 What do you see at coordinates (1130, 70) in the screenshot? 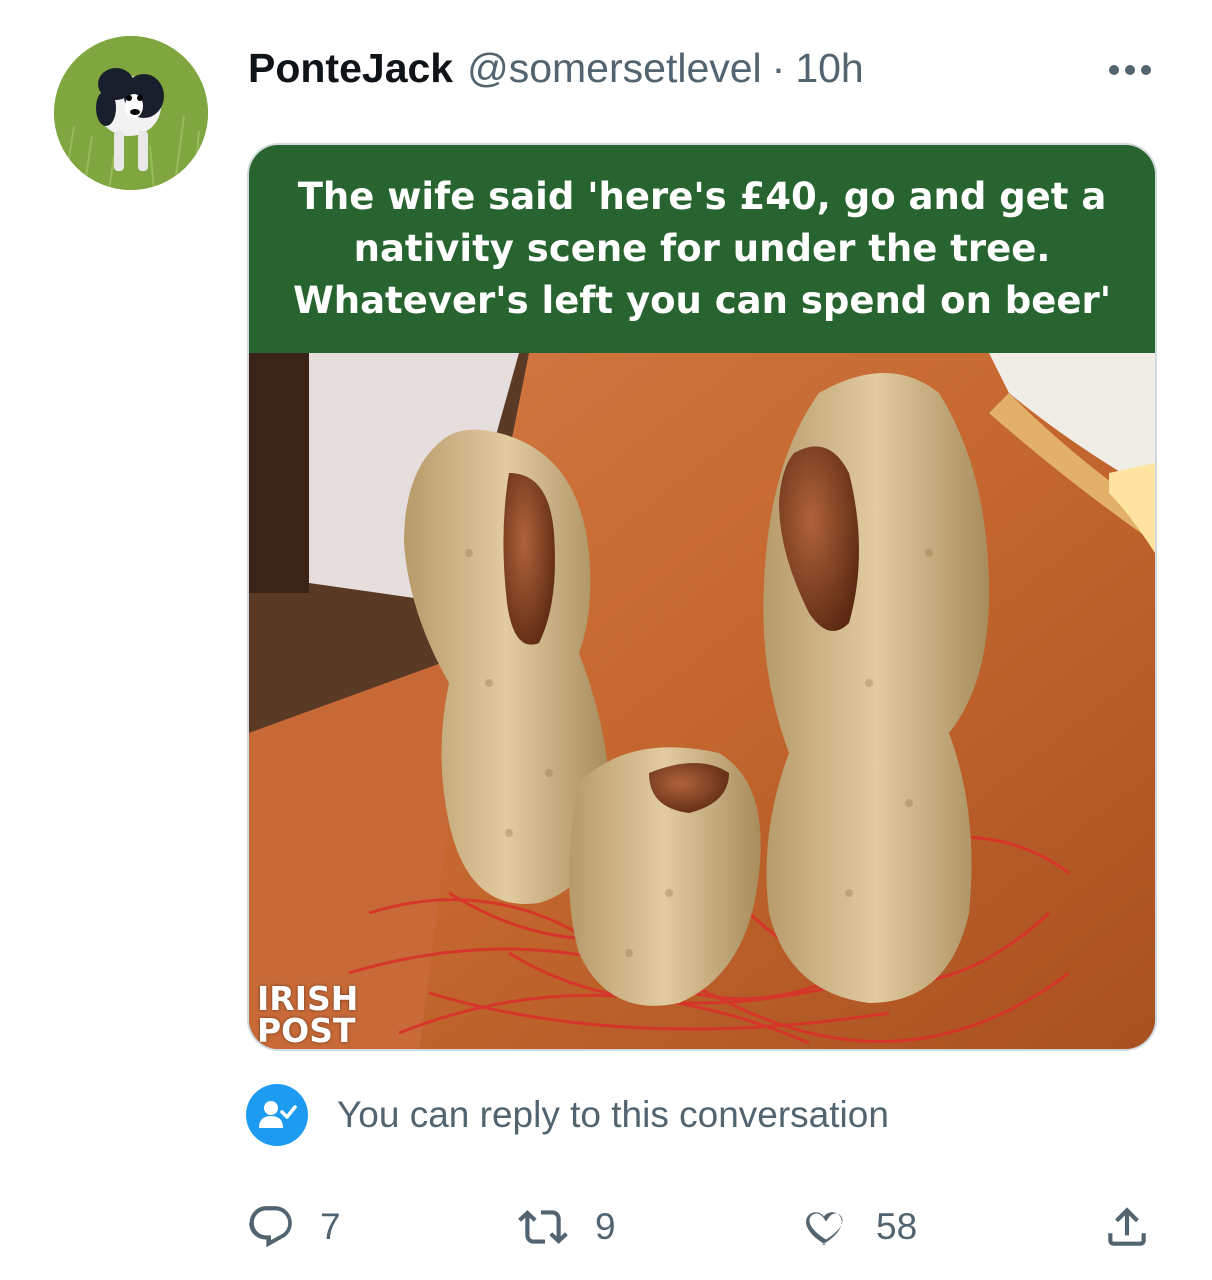
I see `more-icon` at bounding box center [1130, 70].